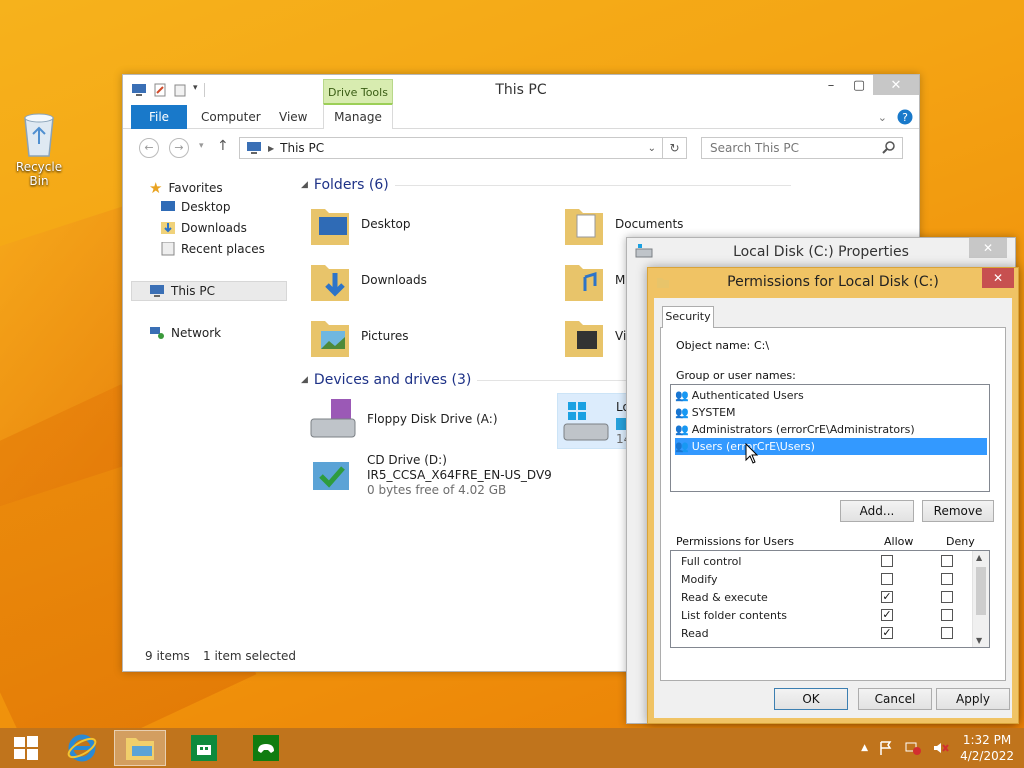 The height and width of the screenshot is (768, 1024). What do you see at coordinates (82, 748) in the screenshot?
I see `taskbar-internet-explorer` at bounding box center [82, 748].